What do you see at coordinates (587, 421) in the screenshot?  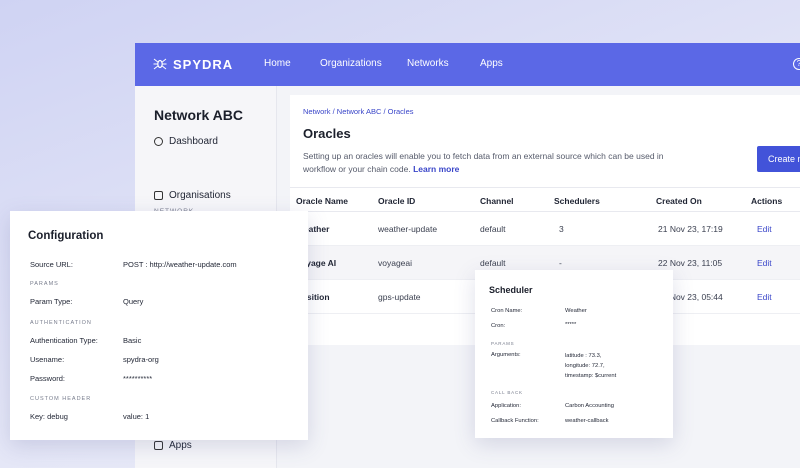 I see `callback-function-value: weather-callback` at bounding box center [587, 421].